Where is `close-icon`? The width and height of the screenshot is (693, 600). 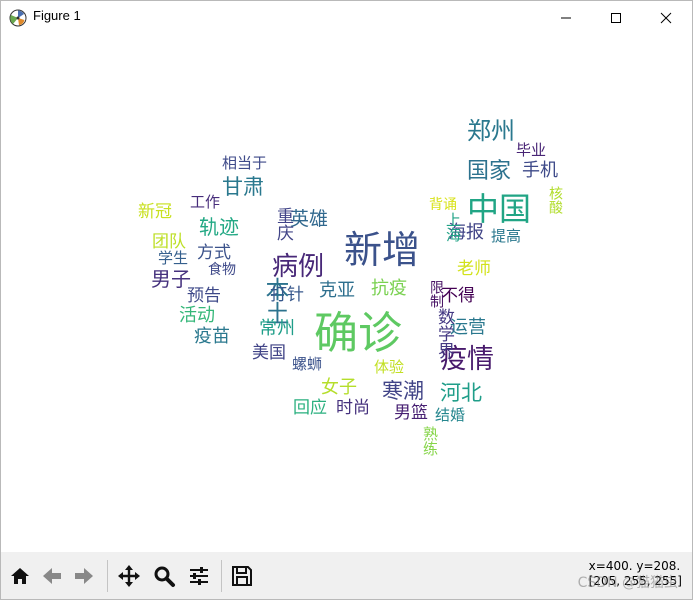 close-icon is located at coordinates (666, 17).